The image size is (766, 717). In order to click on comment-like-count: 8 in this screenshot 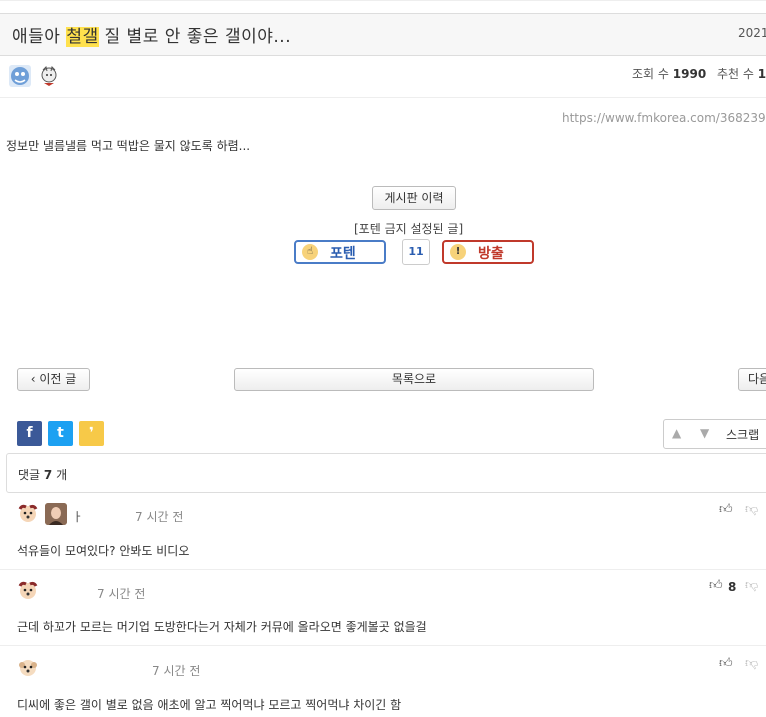, I will do `click(732, 587)`.